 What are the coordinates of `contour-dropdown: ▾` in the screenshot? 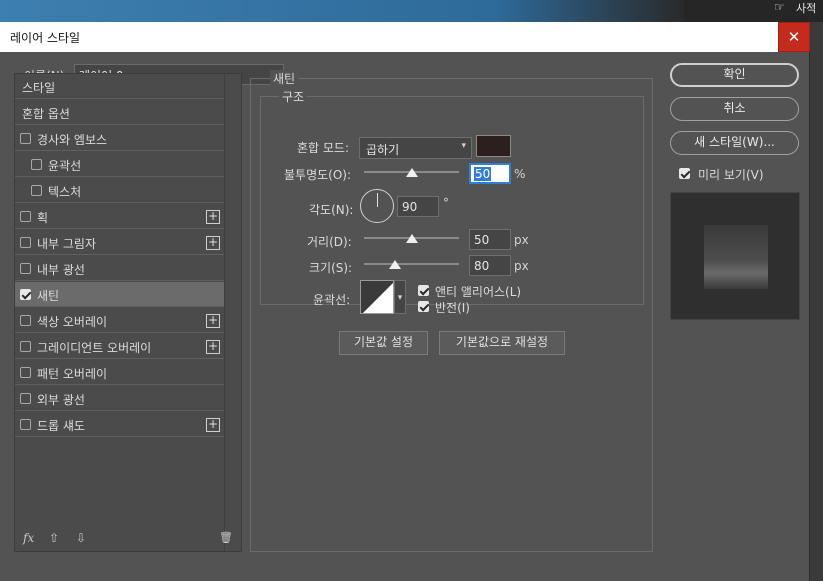 It's located at (400, 297).